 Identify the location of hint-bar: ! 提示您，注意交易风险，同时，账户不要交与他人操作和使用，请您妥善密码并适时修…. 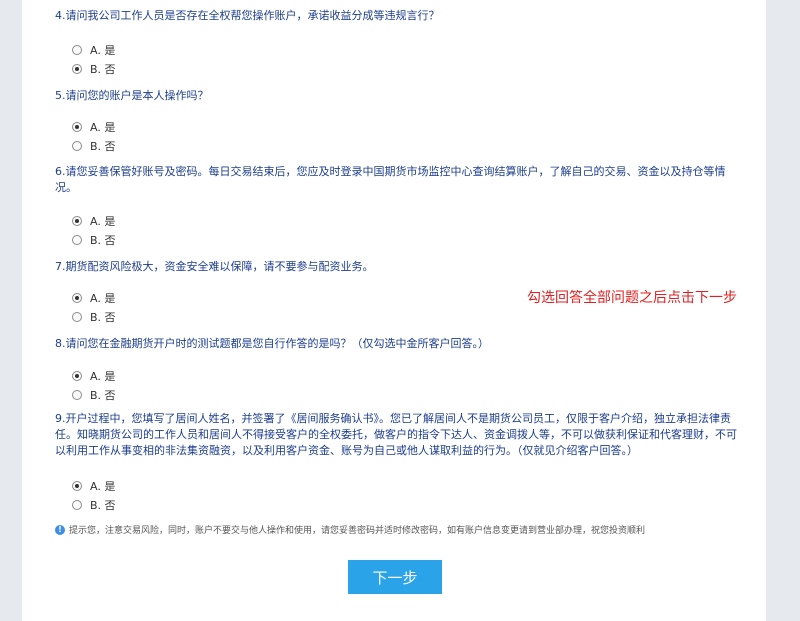
(350, 529).